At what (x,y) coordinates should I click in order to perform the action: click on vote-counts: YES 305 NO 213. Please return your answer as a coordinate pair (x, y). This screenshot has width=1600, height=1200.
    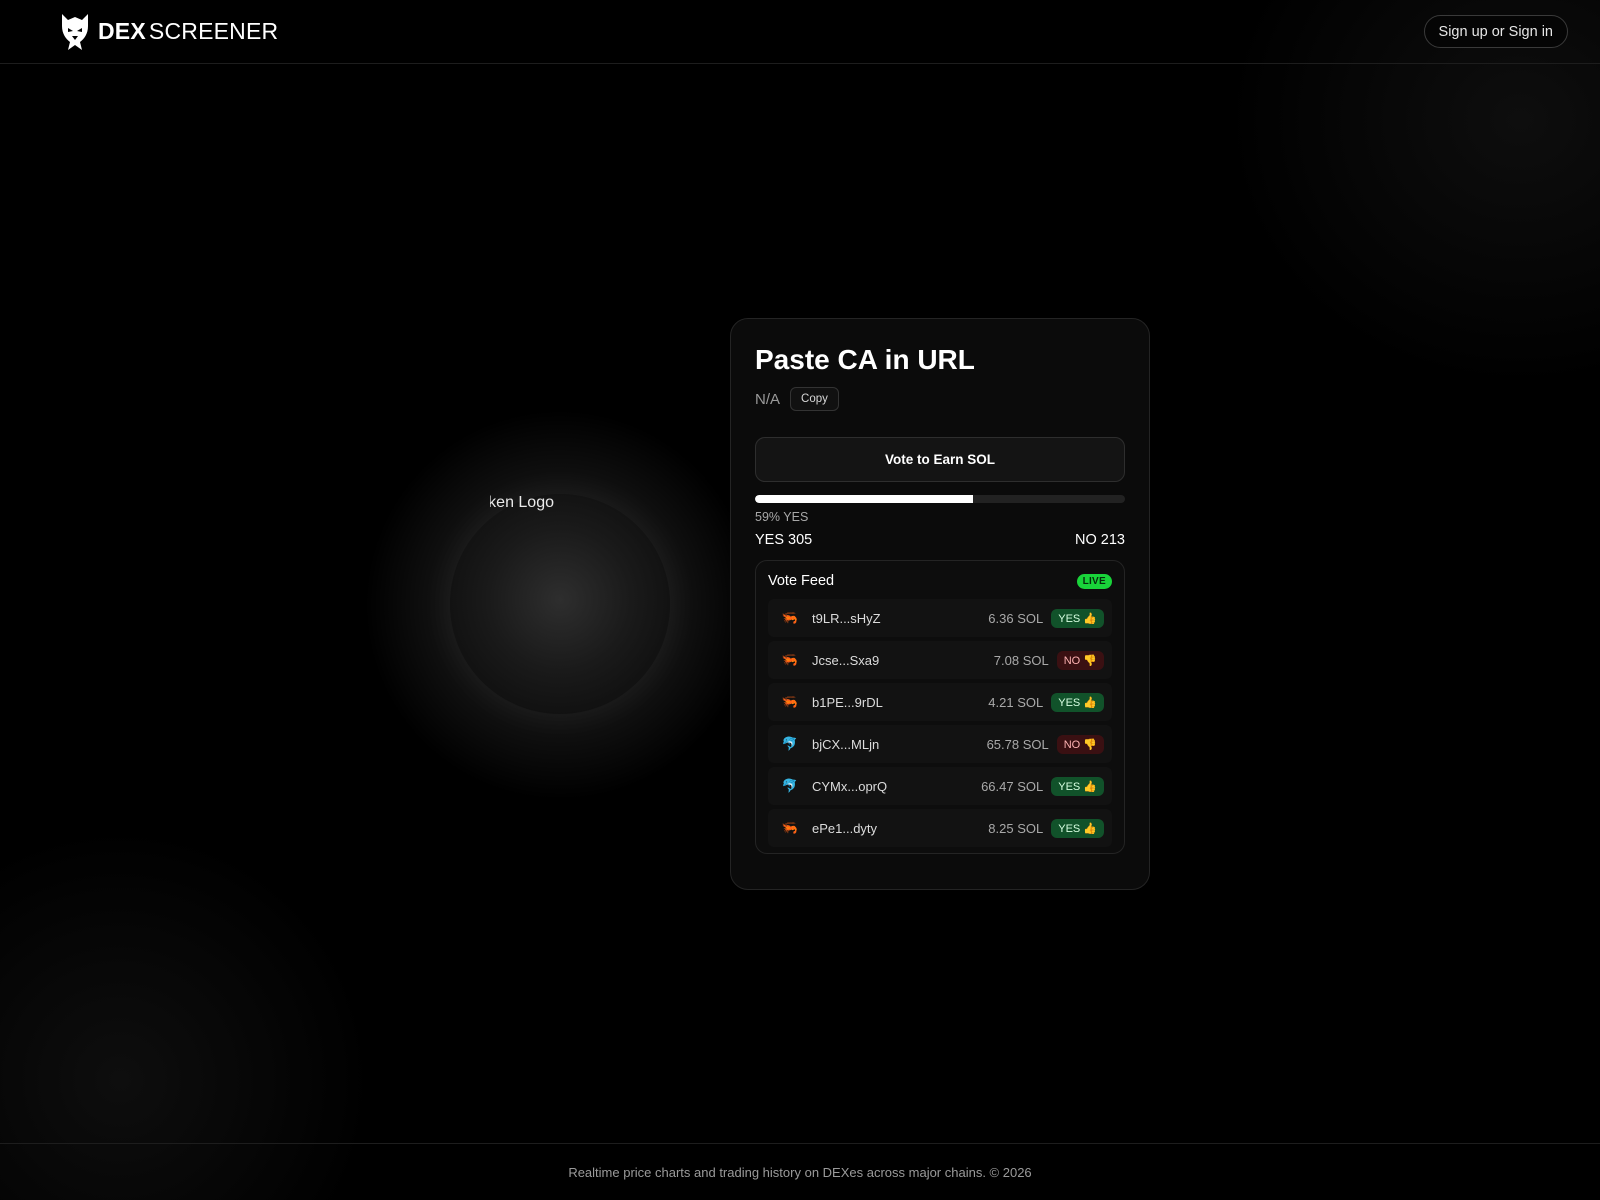
    Looking at the image, I should click on (940, 540).